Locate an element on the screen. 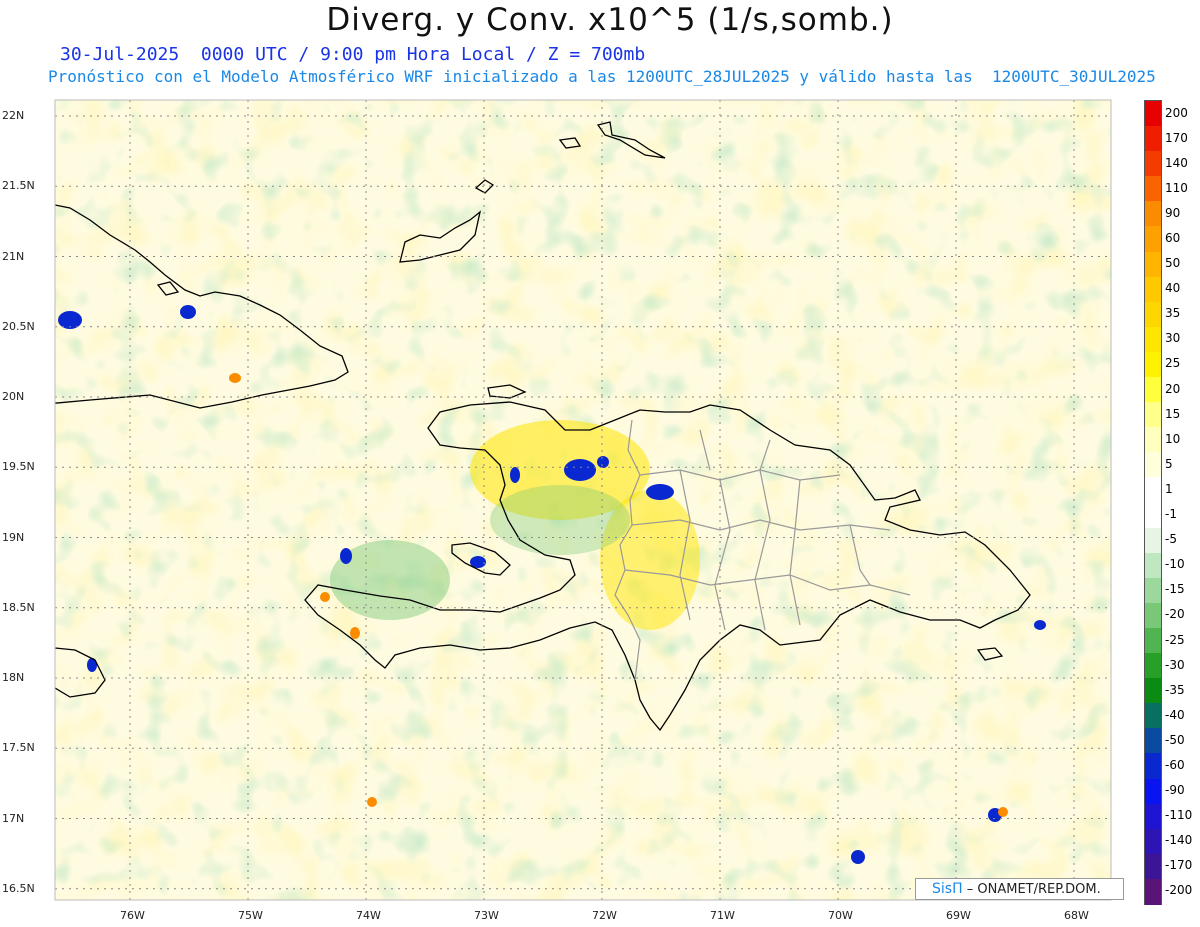  lat-label: 20.5N is located at coordinates (18, 326).